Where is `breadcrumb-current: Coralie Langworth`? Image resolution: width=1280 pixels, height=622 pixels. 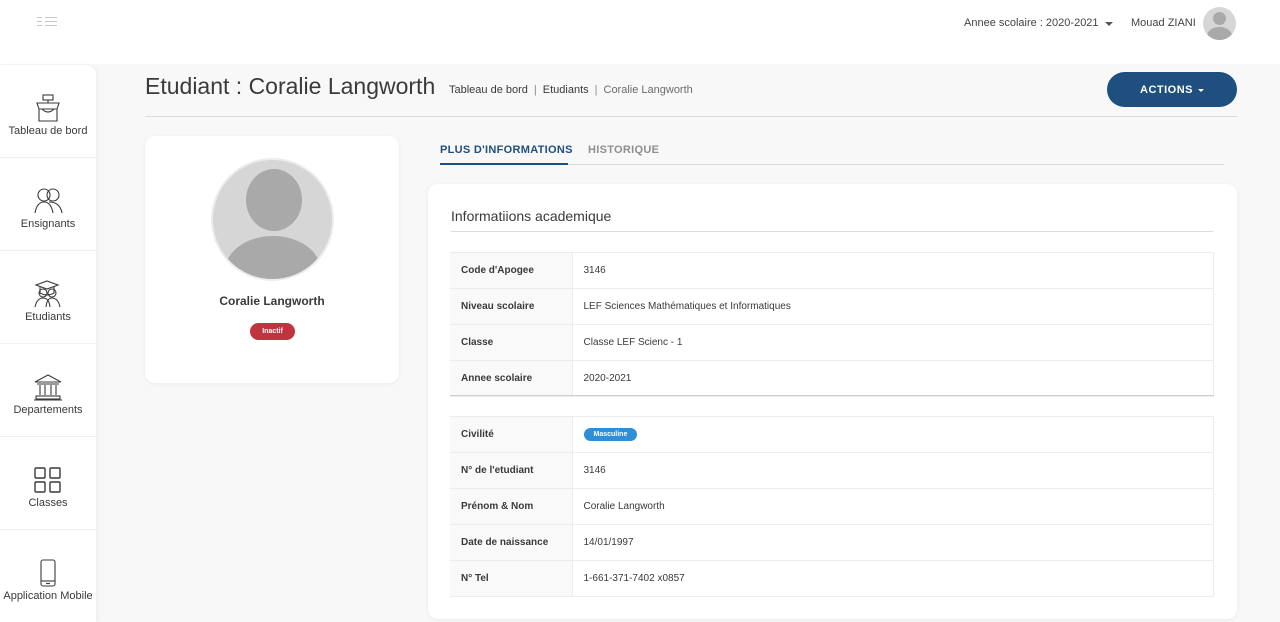 breadcrumb-current: Coralie Langworth is located at coordinates (648, 90).